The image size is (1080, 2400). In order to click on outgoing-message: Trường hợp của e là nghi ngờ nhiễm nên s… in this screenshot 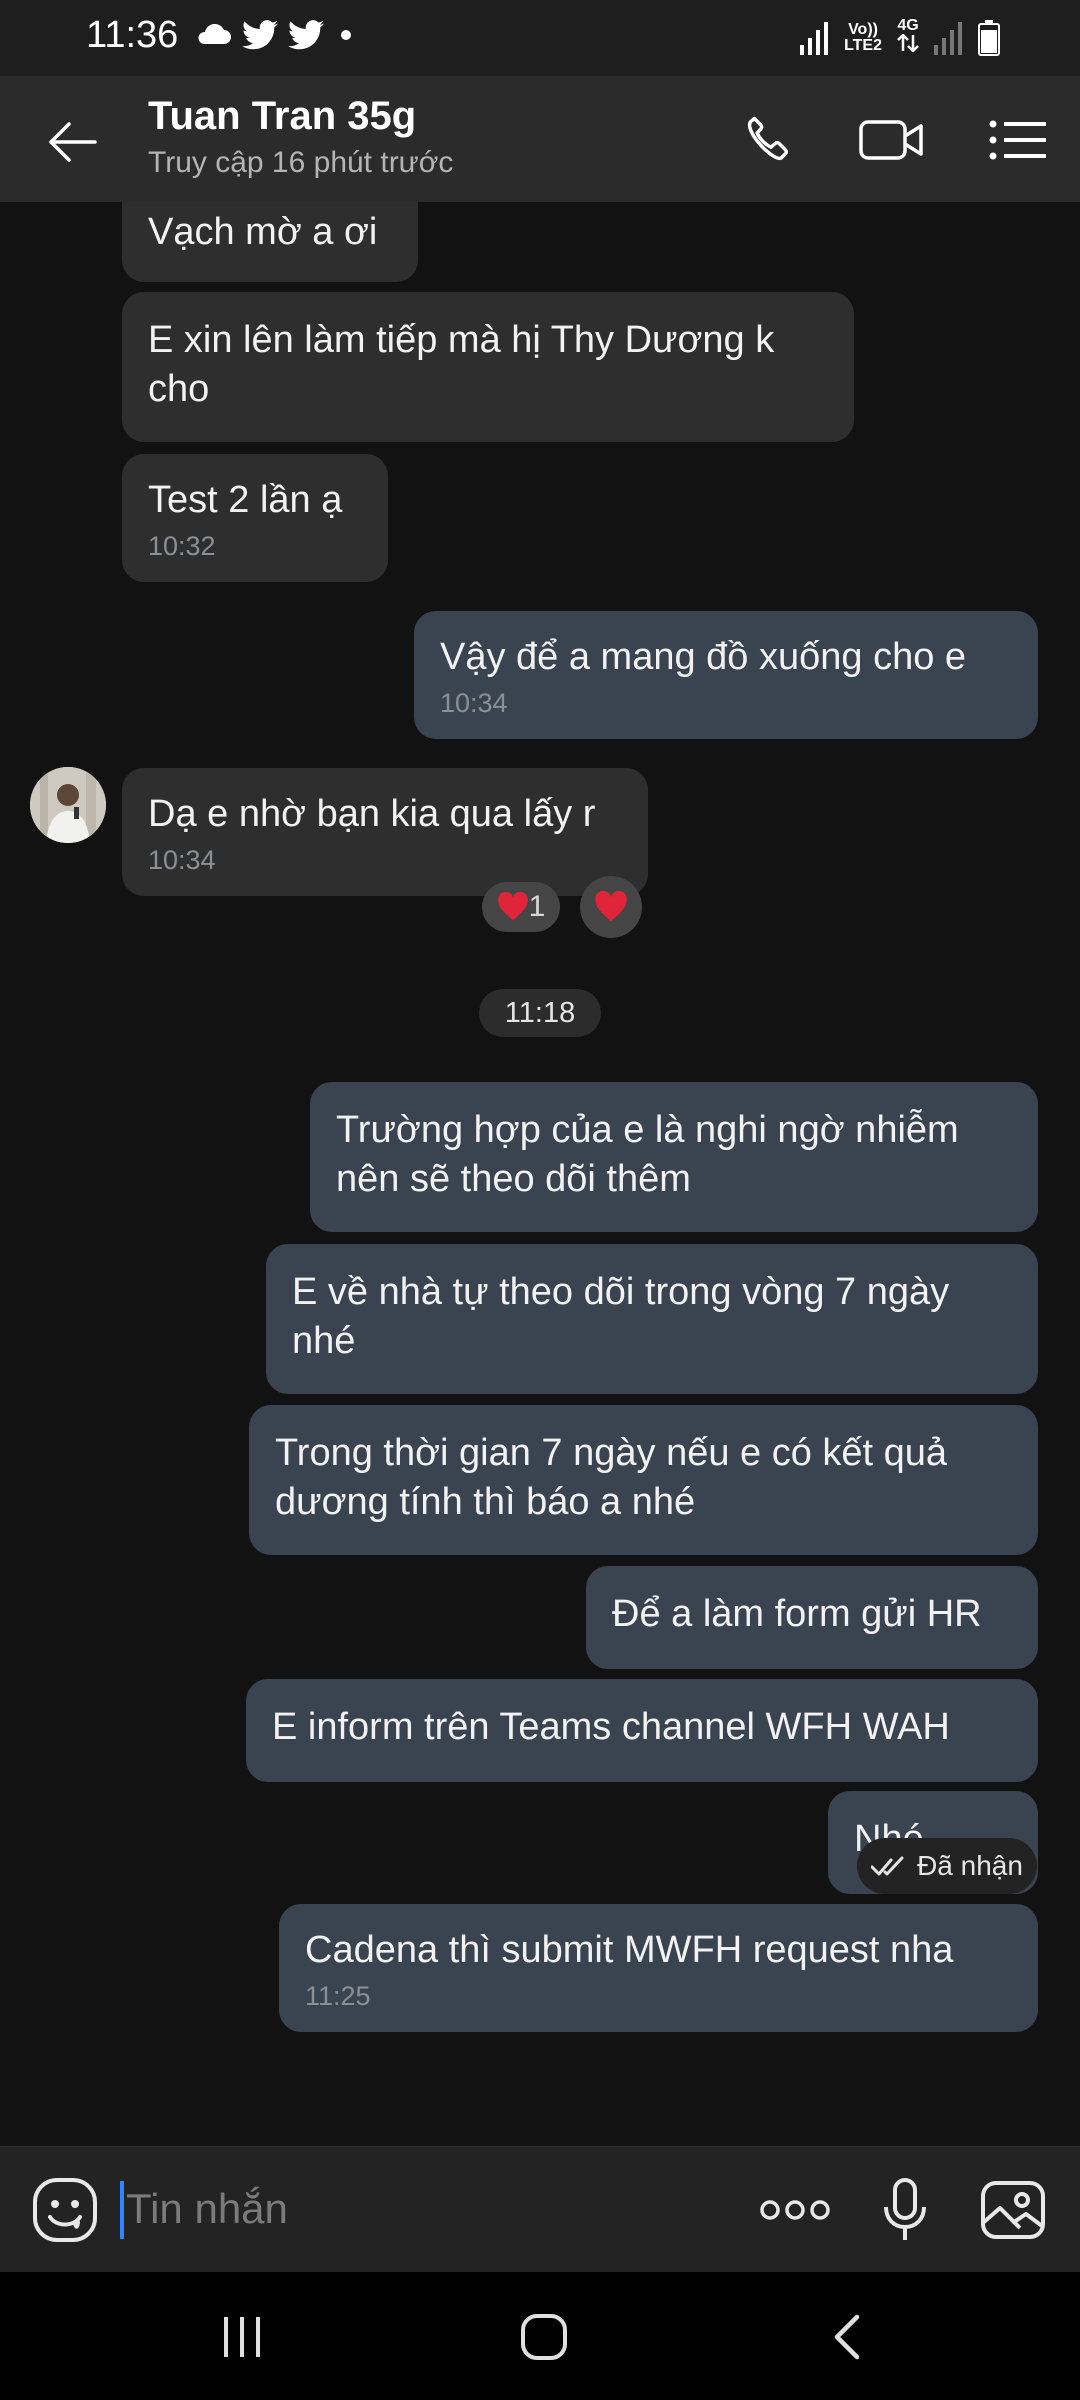, I will do `click(674, 1157)`.